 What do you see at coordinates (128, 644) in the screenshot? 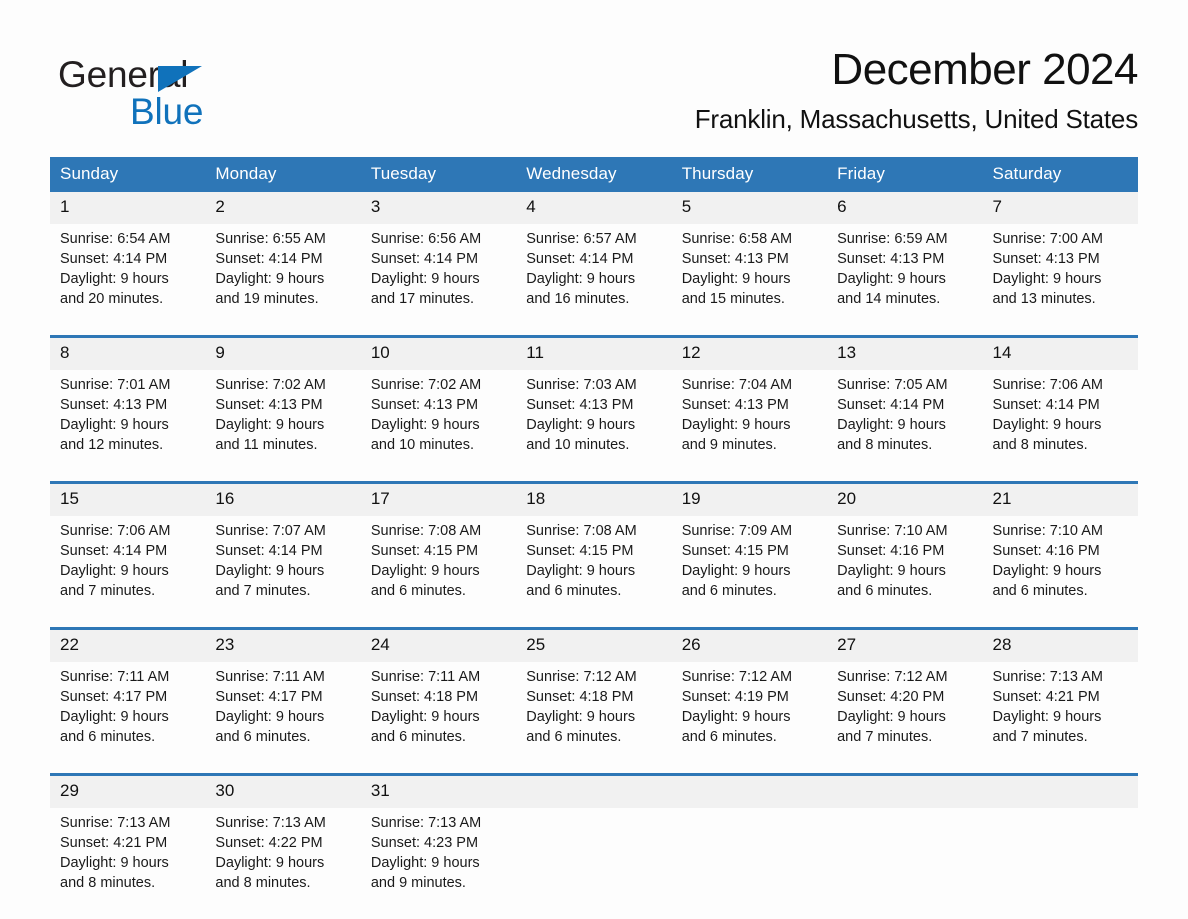
I see `day-number: 22` at bounding box center [128, 644].